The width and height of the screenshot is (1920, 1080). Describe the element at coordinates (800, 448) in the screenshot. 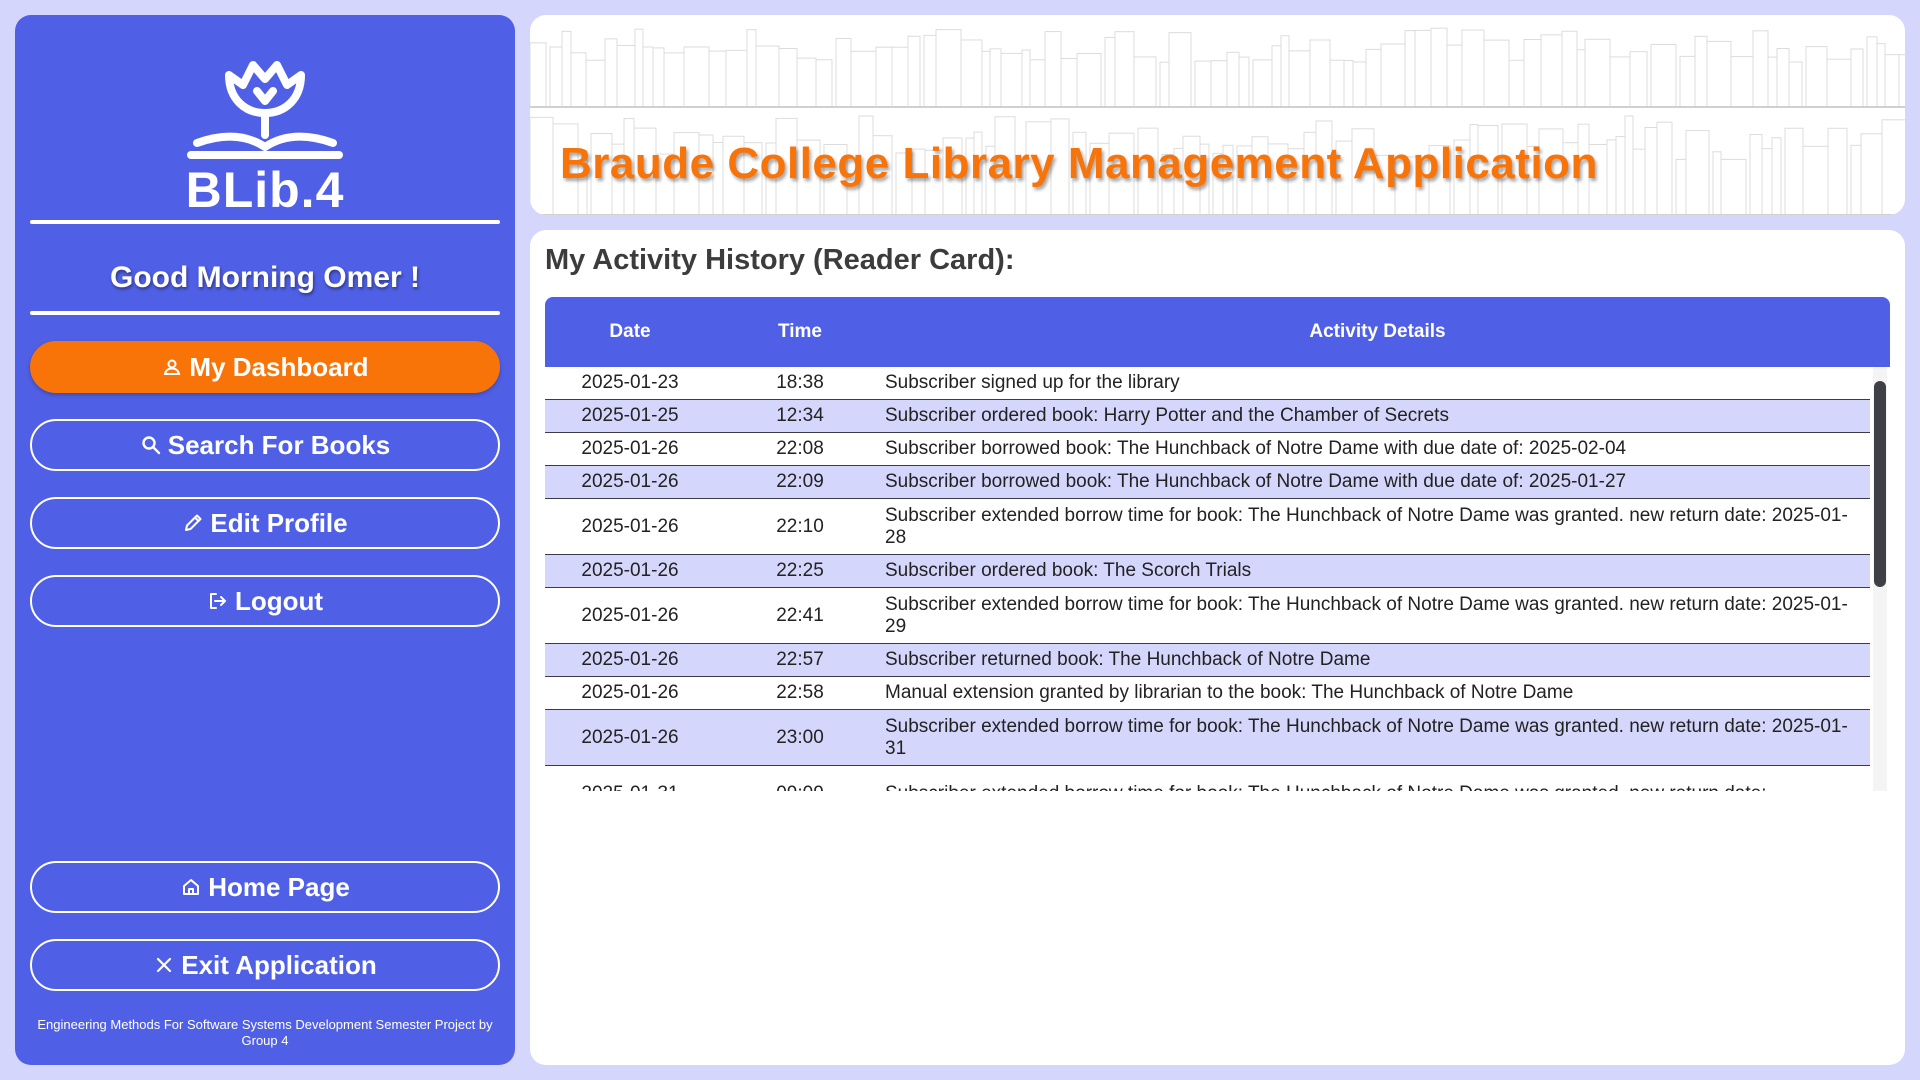

I see `cell-time: 22:08` at that location.